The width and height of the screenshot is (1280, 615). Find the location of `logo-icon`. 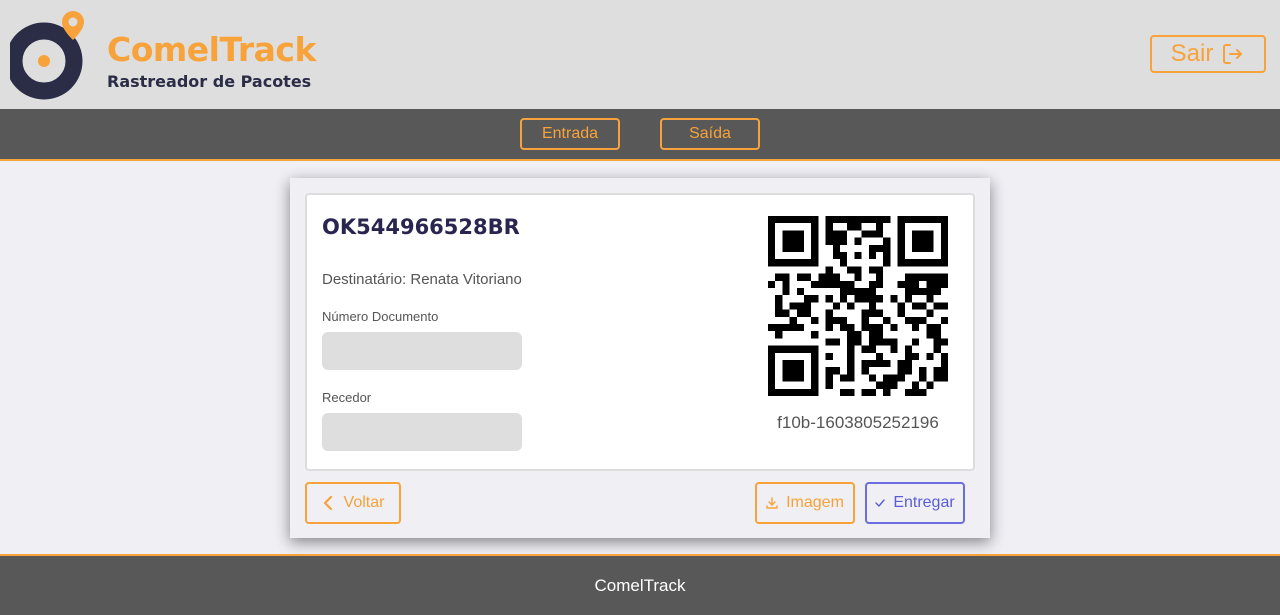

logo-icon is located at coordinates (47, 55).